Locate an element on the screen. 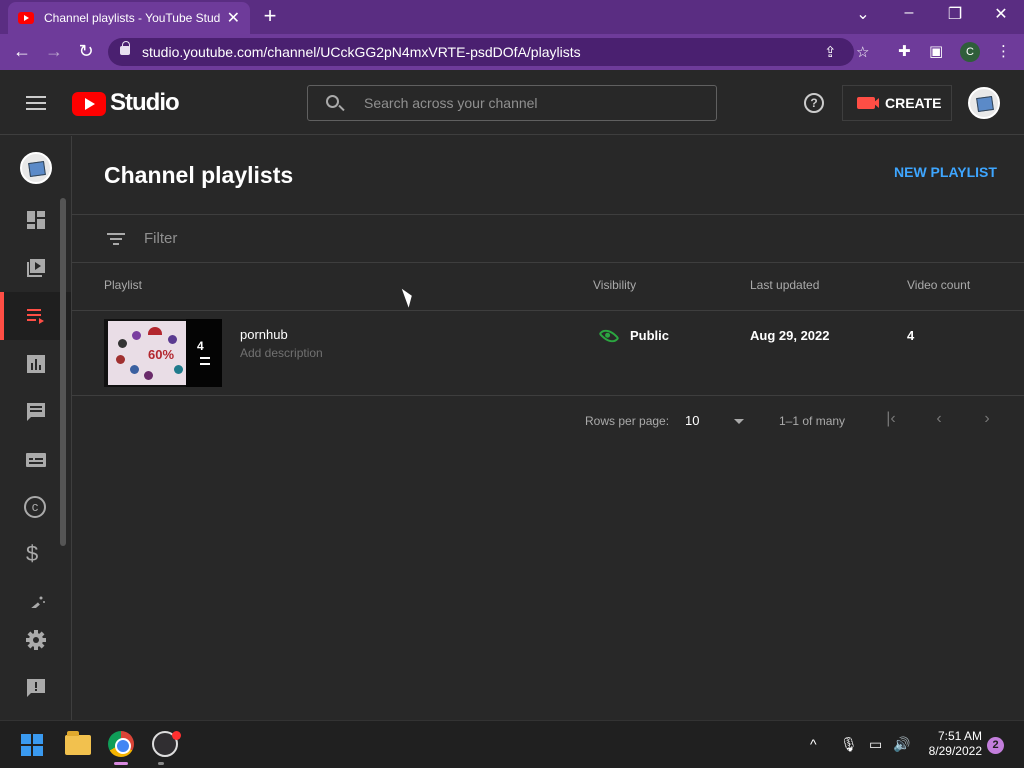 The height and width of the screenshot is (768, 1024). minimize-button: – is located at coordinates (909, 13).